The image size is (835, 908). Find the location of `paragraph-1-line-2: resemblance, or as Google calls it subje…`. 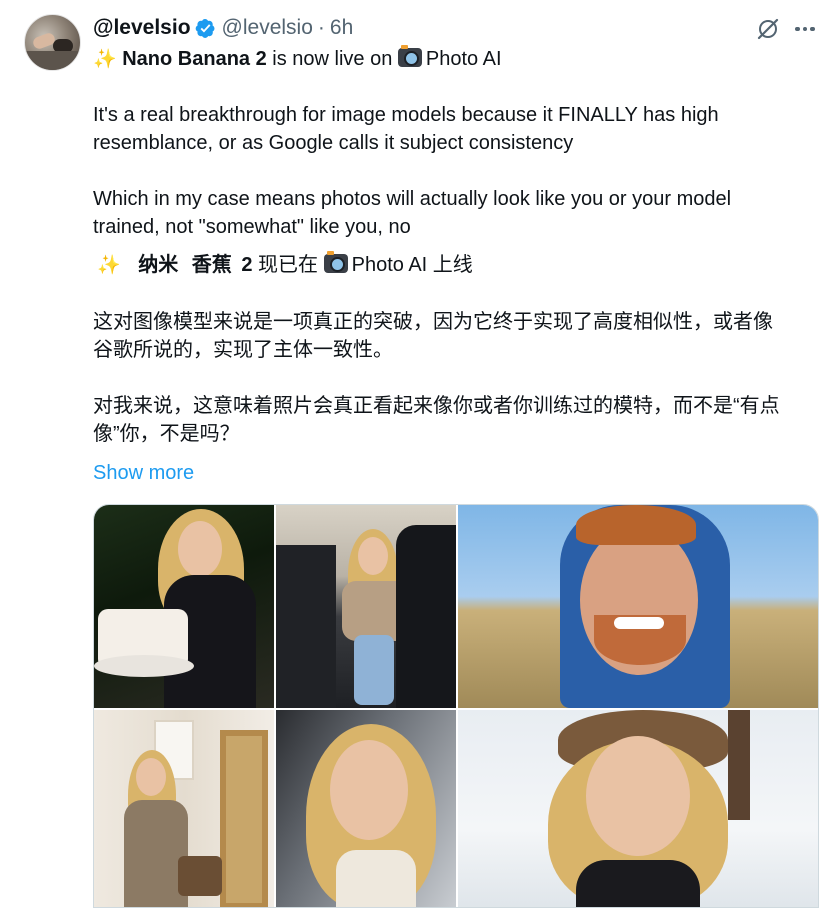

paragraph-1-line-2: resemblance, or as Google calls it subje… is located at coordinates (333, 143).